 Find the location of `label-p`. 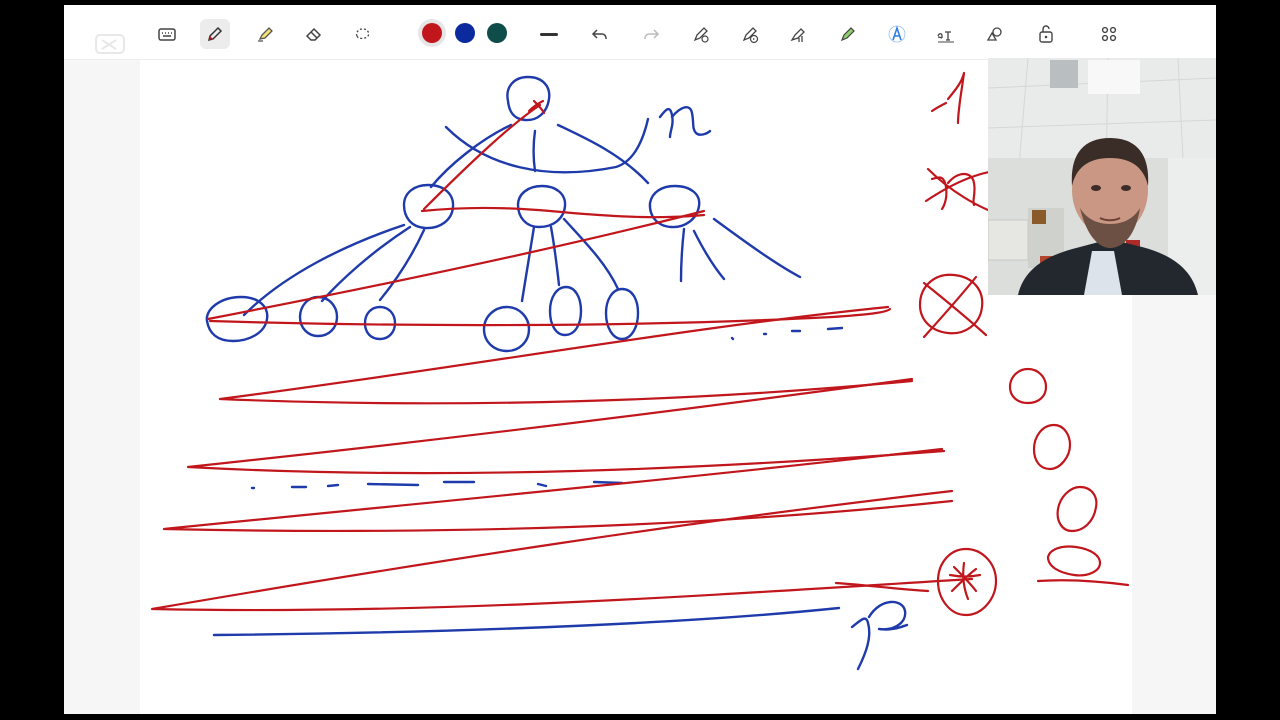

label-p is located at coordinates (879, 635).